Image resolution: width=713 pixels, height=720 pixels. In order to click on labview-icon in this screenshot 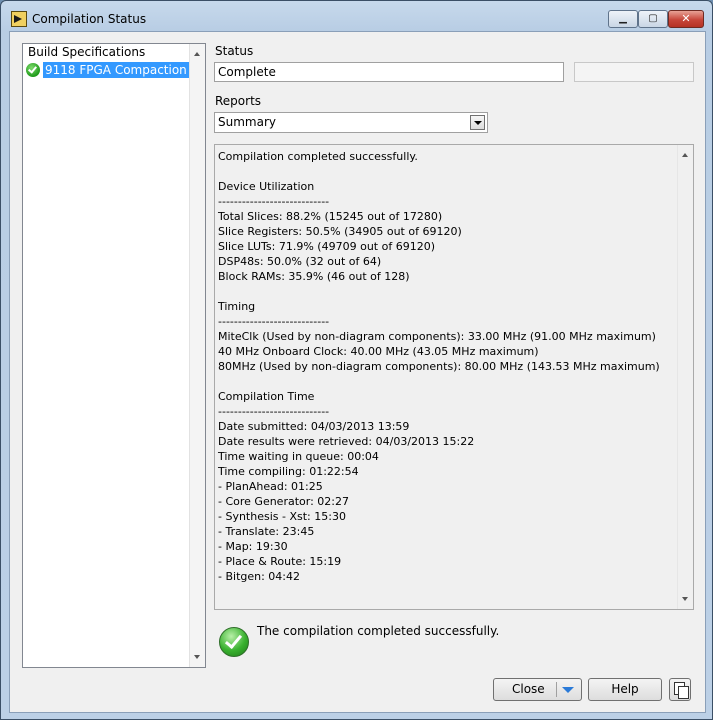, I will do `click(19, 19)`.